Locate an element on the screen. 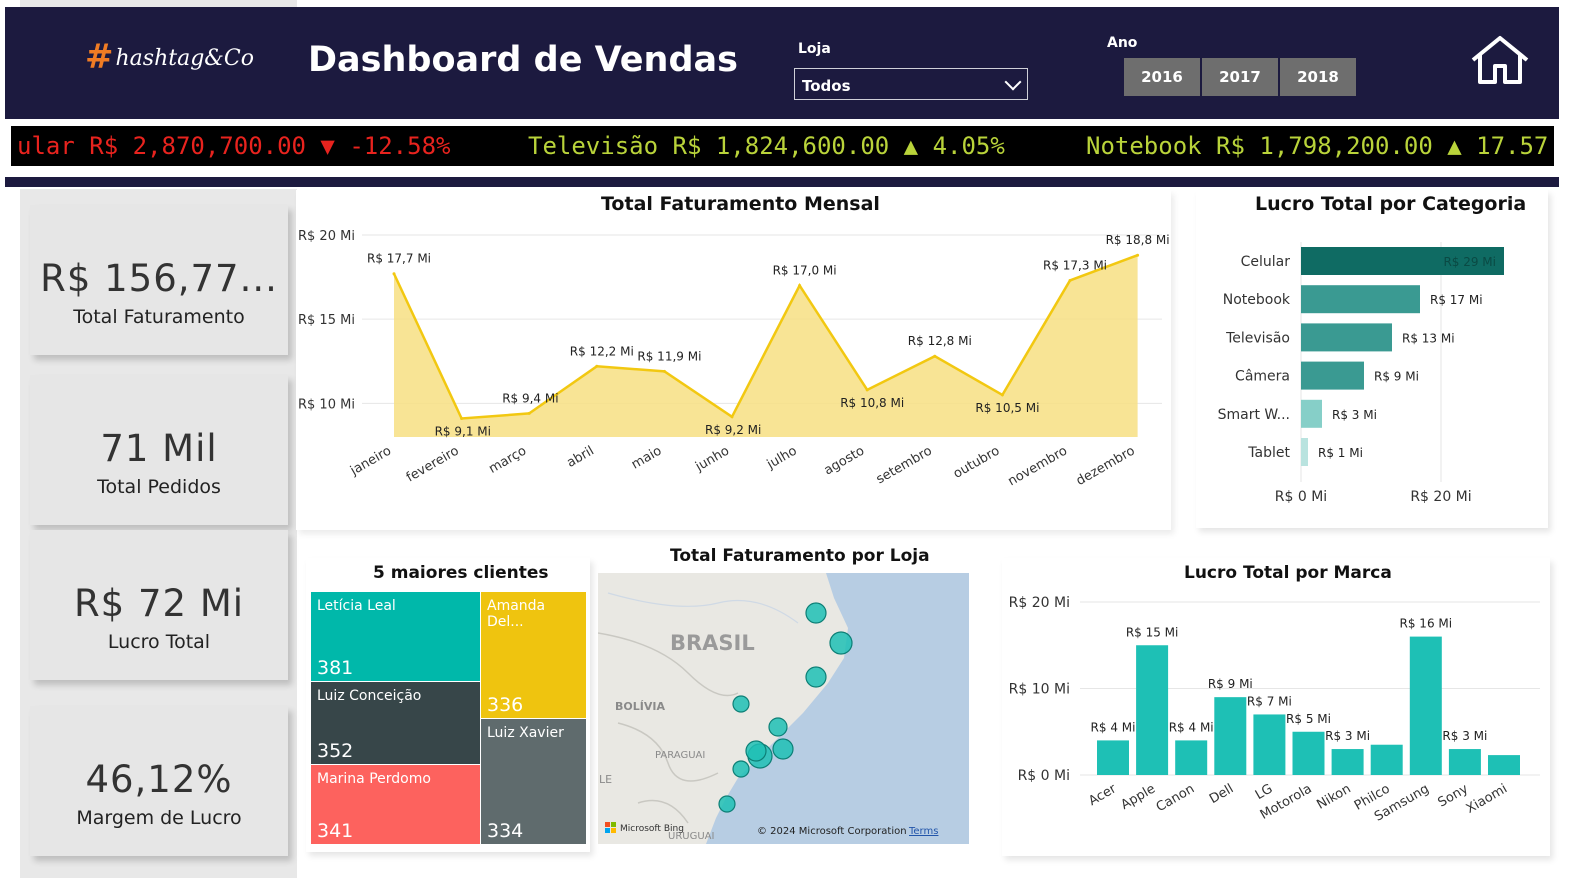  y-tick-label: R$ 10 Mi is located at coordinates (326, 404).